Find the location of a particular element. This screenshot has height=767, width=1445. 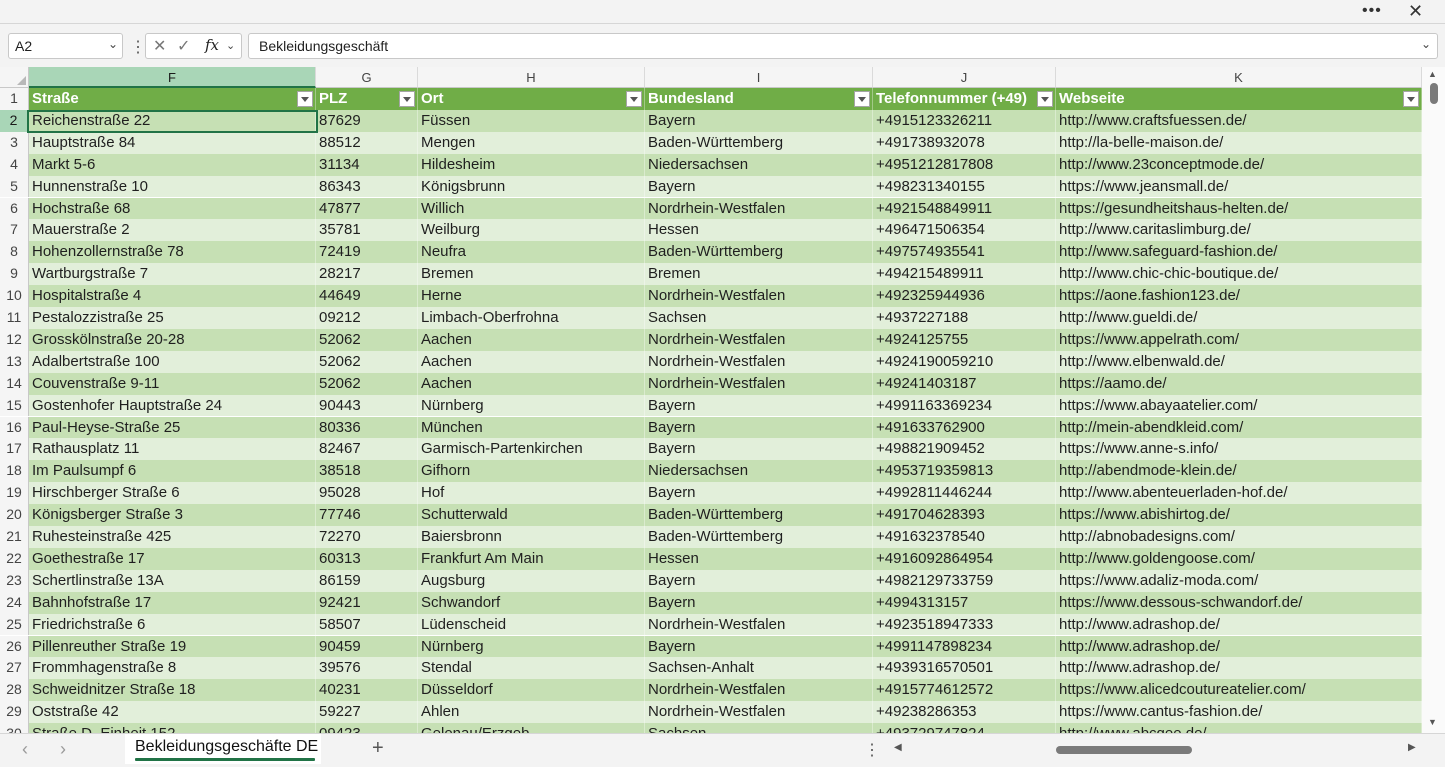

table-cell: Stendal is located at coordinates (531, 668).